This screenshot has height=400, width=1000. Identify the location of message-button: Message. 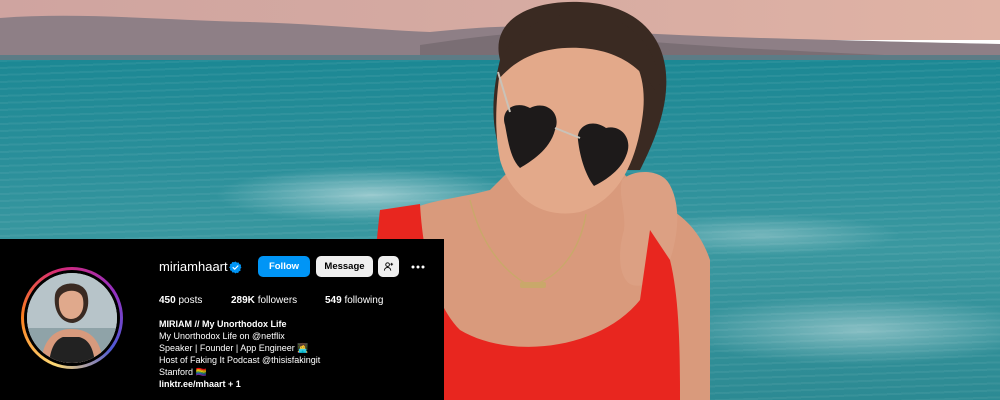
(344, 266).